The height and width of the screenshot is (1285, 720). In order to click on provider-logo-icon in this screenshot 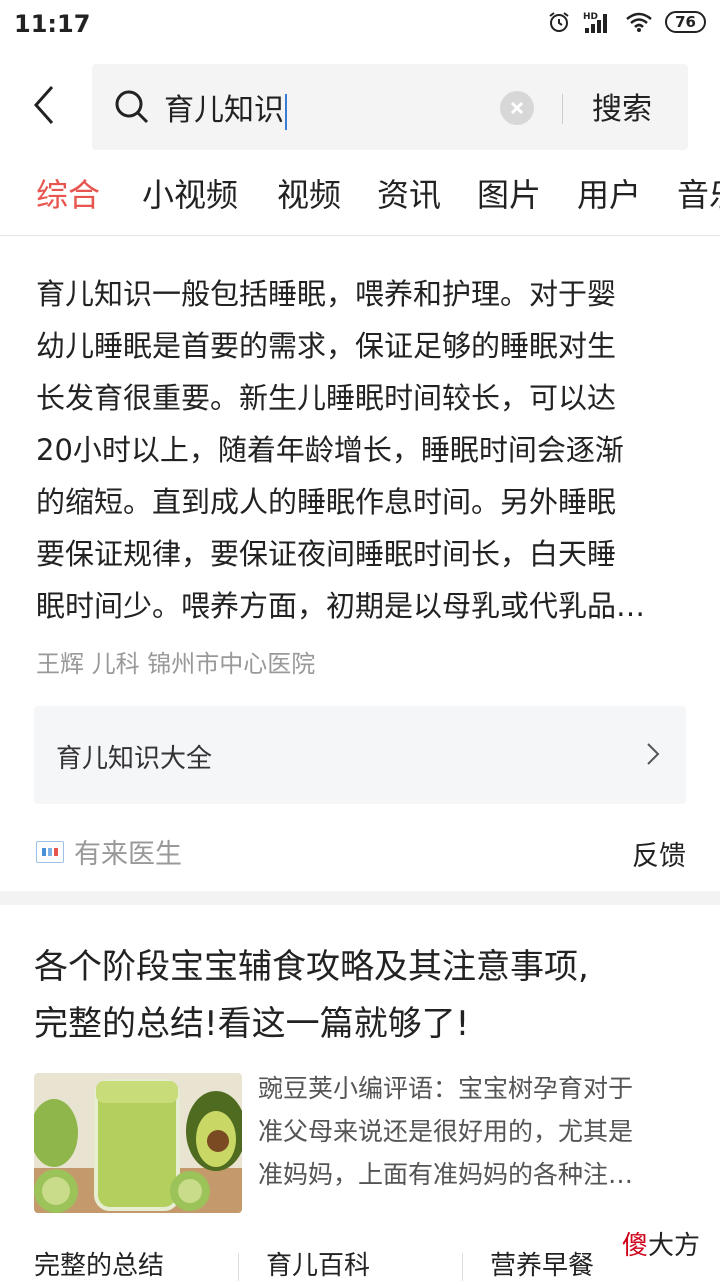, I will do `click(50, 851)`.